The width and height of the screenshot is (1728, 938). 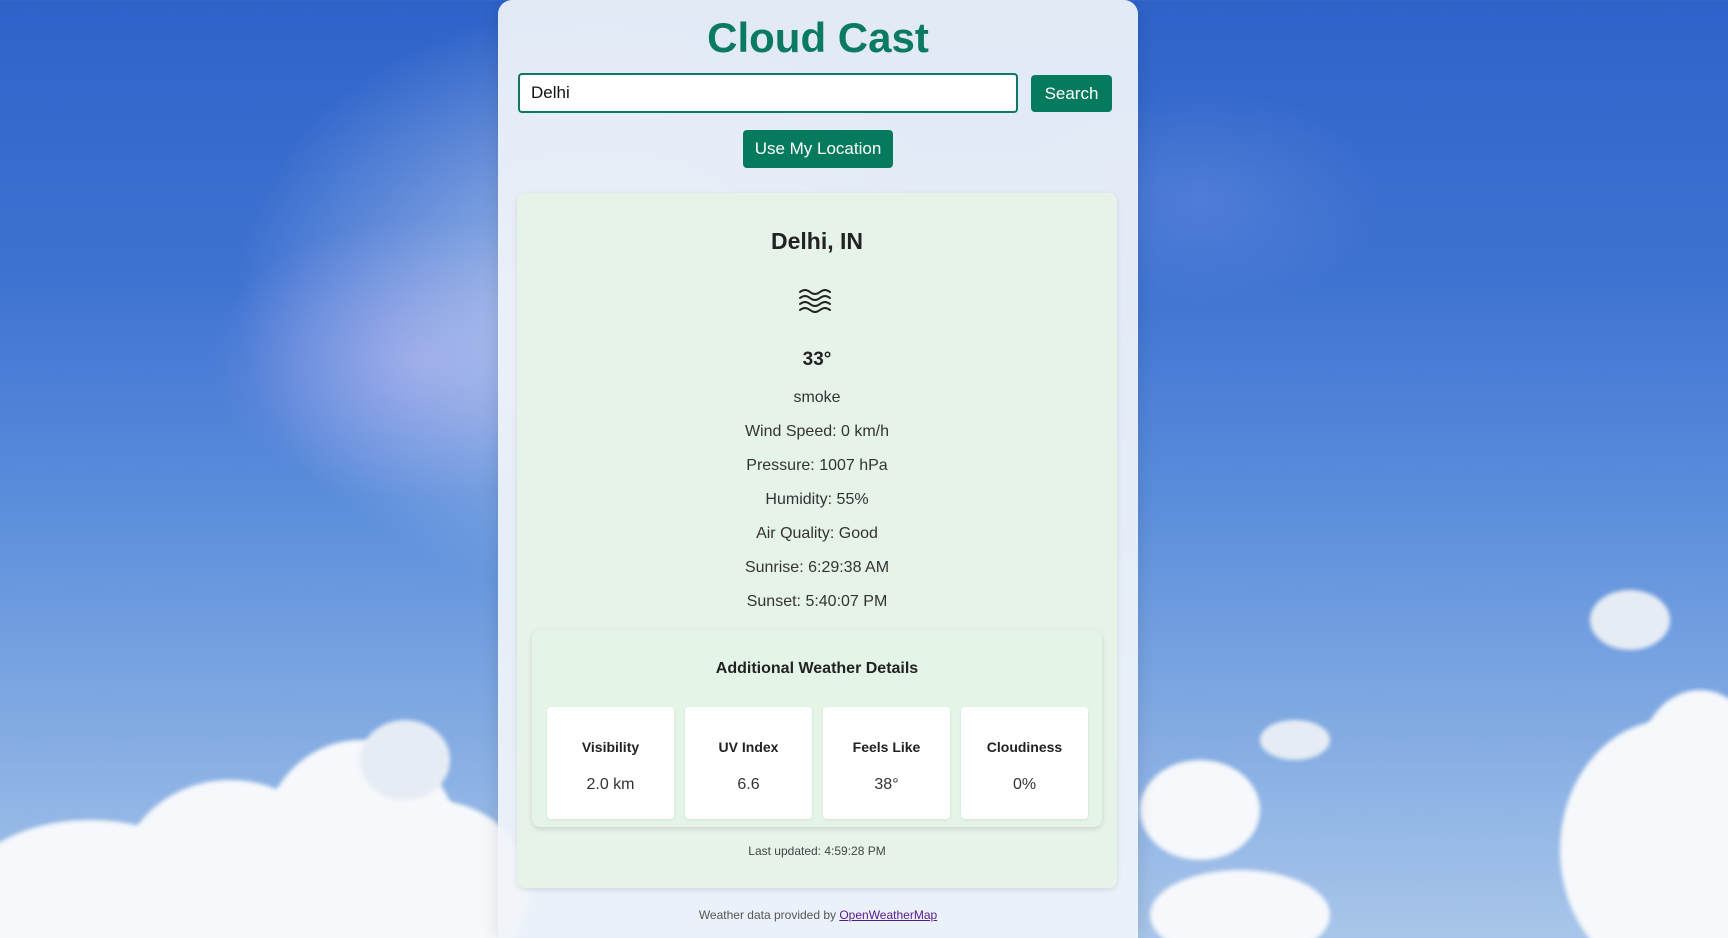 What do you see at coordinates (888, 915) in the screenshot?
I see `openweathermap-link: OpenWeatherMap` at bounding box center [888, 915].